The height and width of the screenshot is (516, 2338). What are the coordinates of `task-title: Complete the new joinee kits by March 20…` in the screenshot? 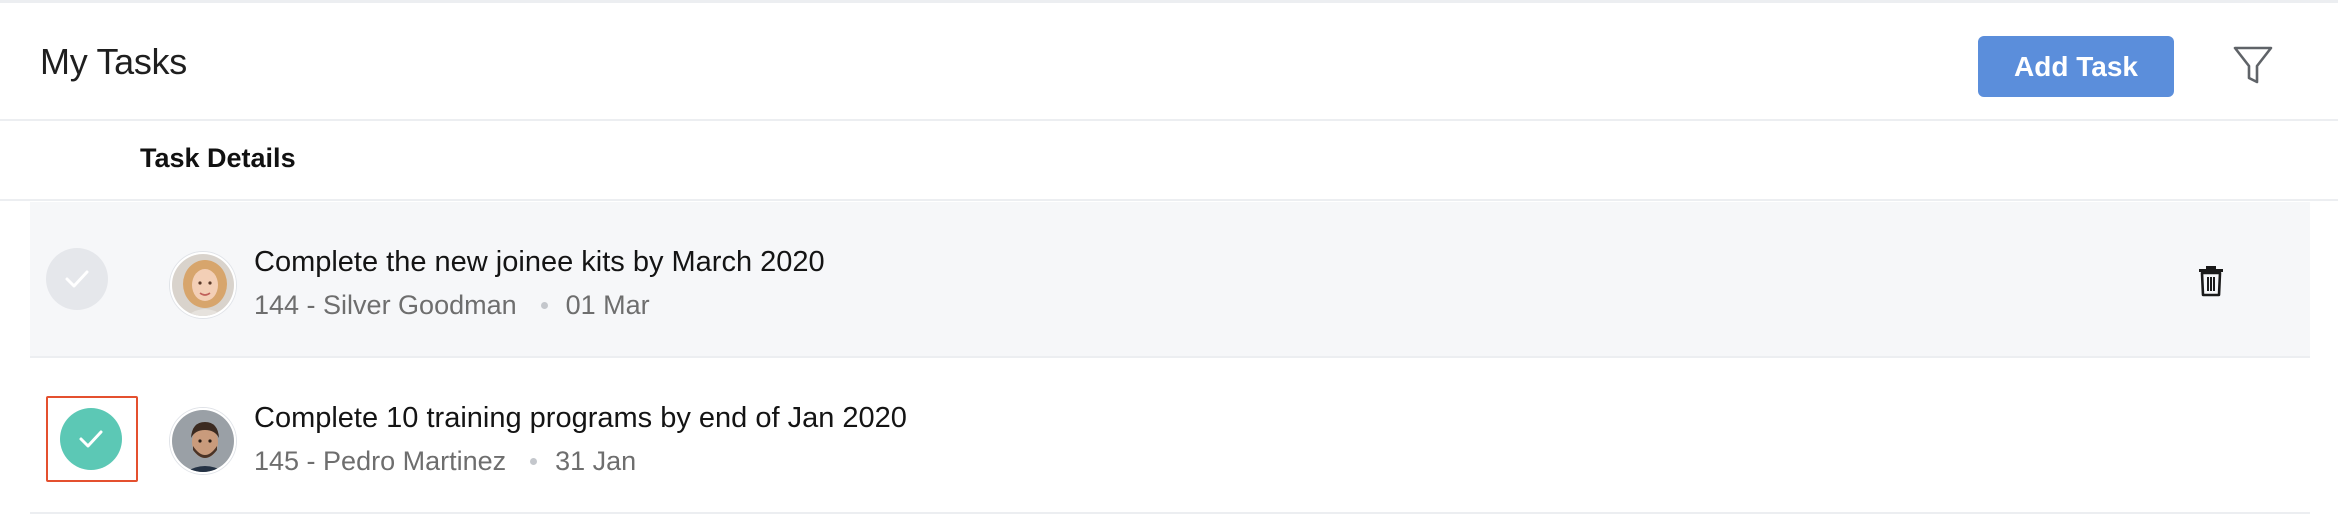 It's located at (539, 262).